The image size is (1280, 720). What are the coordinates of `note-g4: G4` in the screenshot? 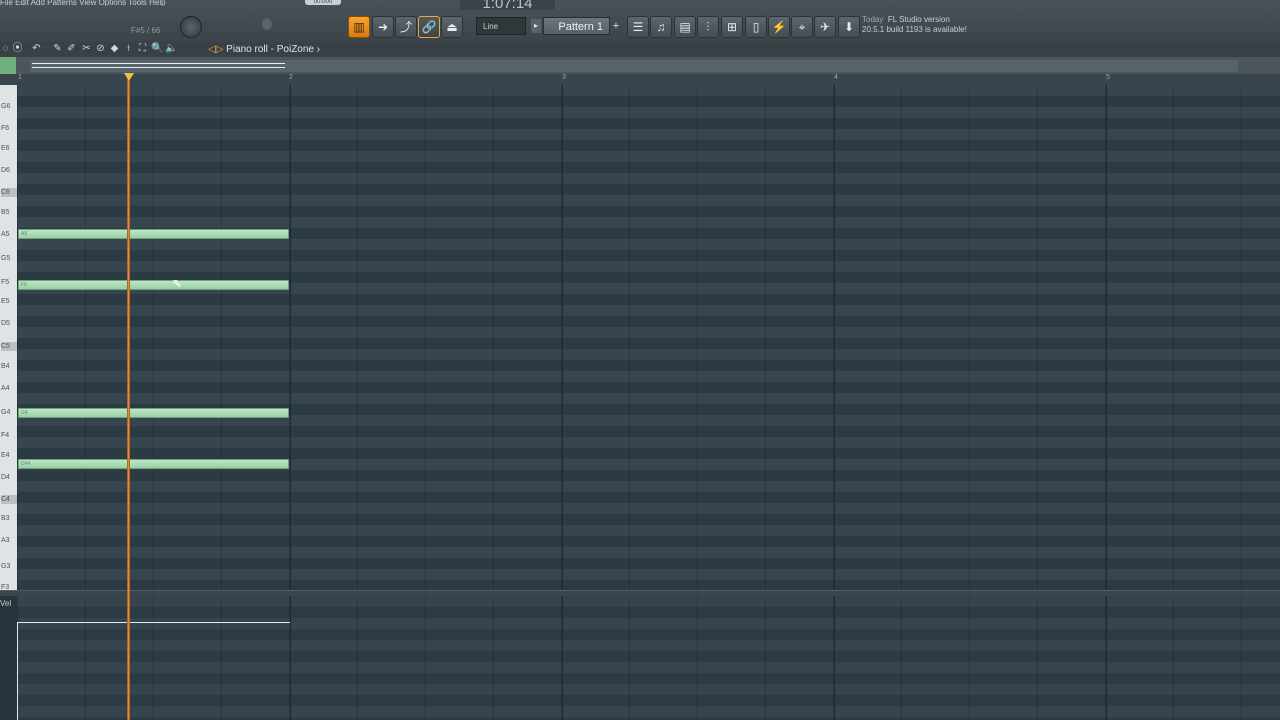 It's located at (153, 413).